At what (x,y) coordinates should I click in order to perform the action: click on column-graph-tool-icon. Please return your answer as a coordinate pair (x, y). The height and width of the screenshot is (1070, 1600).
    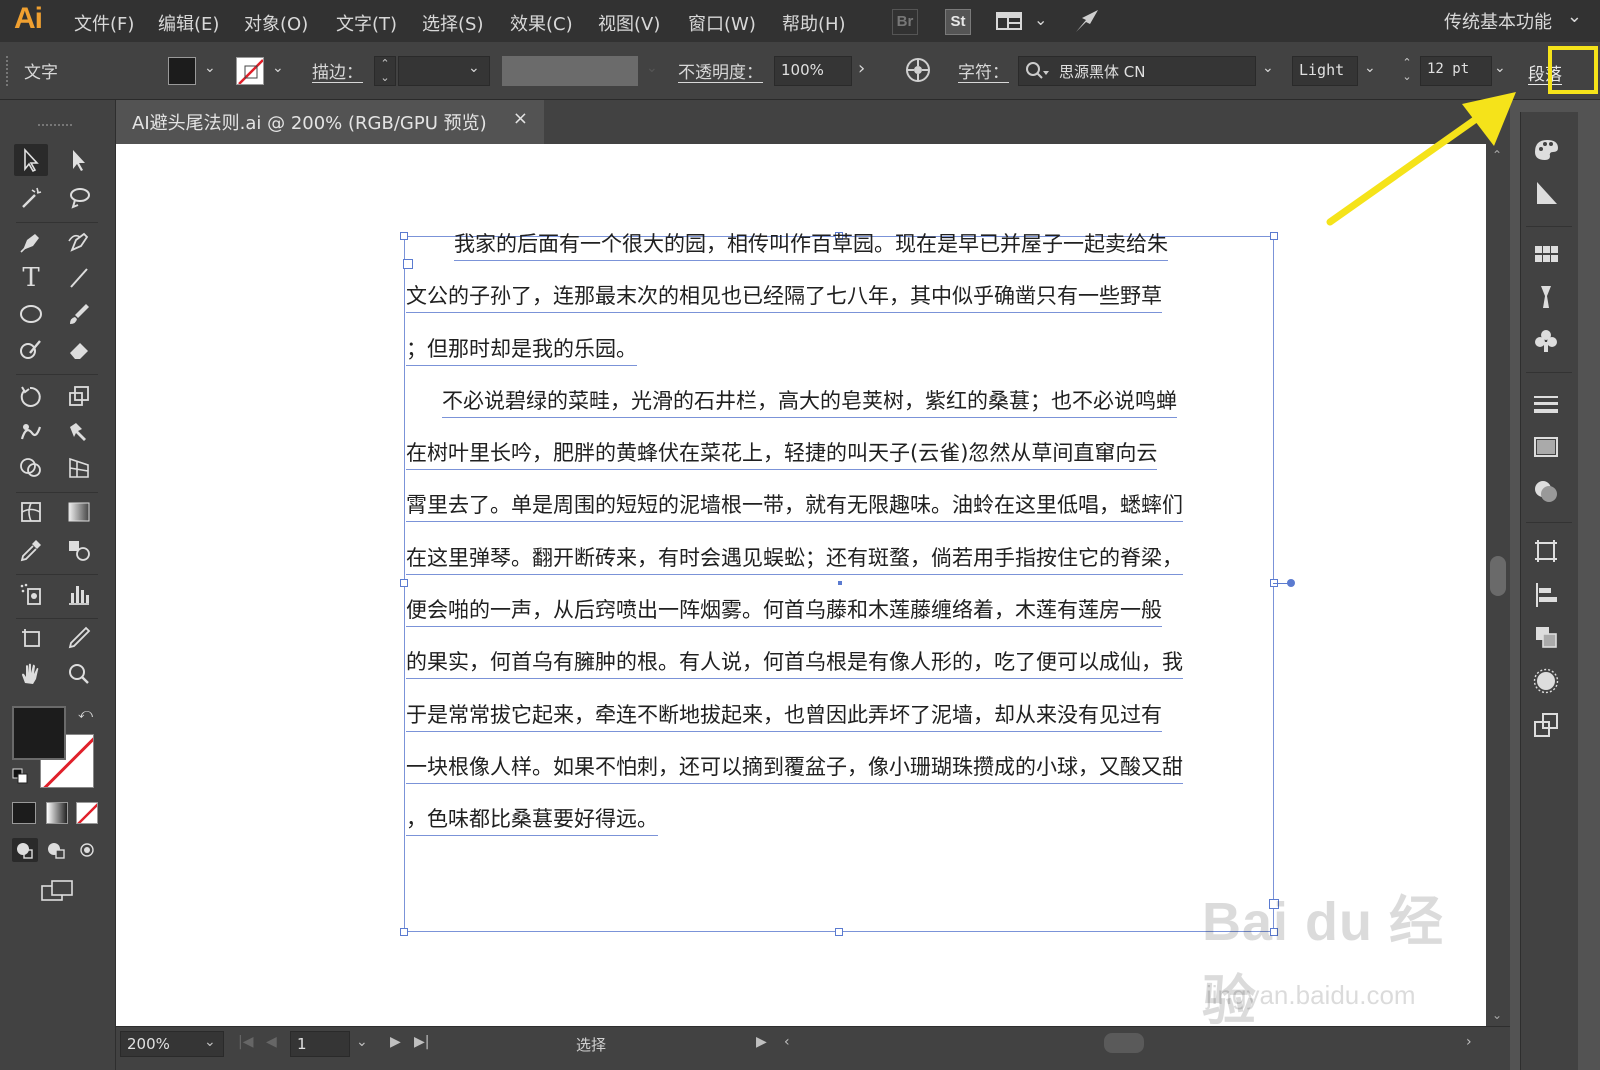
    Looking at the image, I should click on (79, 594).